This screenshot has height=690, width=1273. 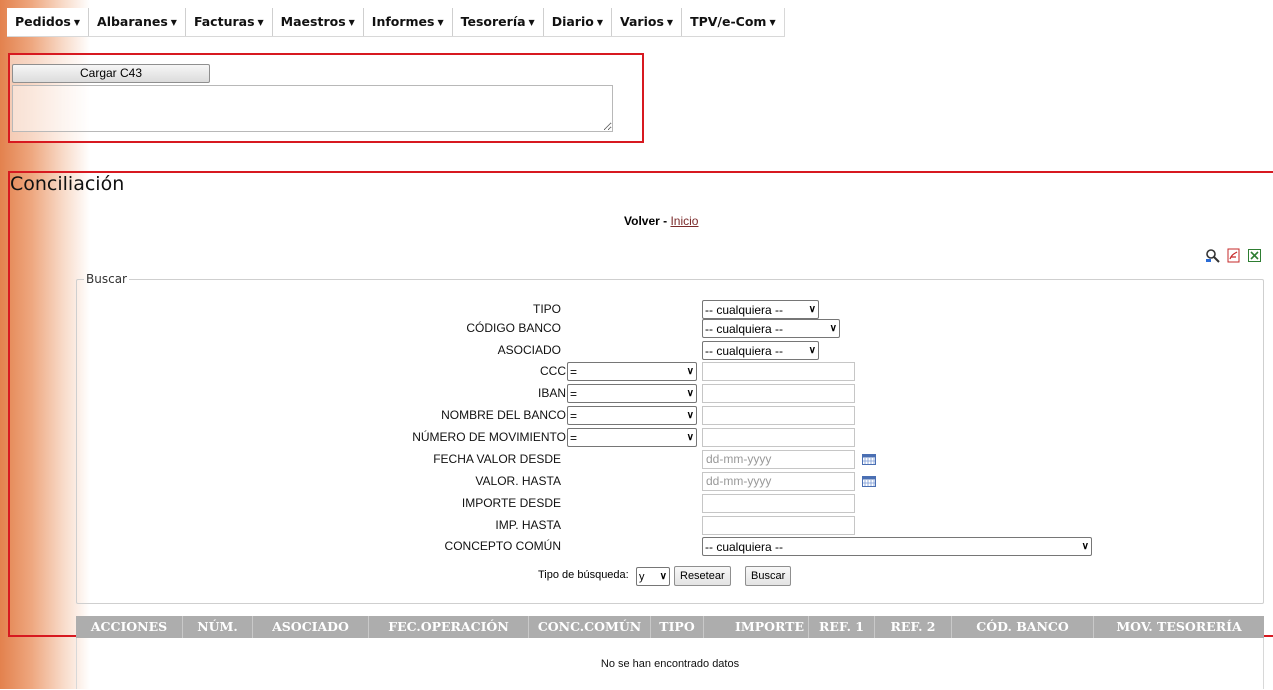 What do you see at coordinates (583, 575) in the screenshot?
I see `search-type-label: Tipo de búsqueda:` at bounding box center [583, 575].